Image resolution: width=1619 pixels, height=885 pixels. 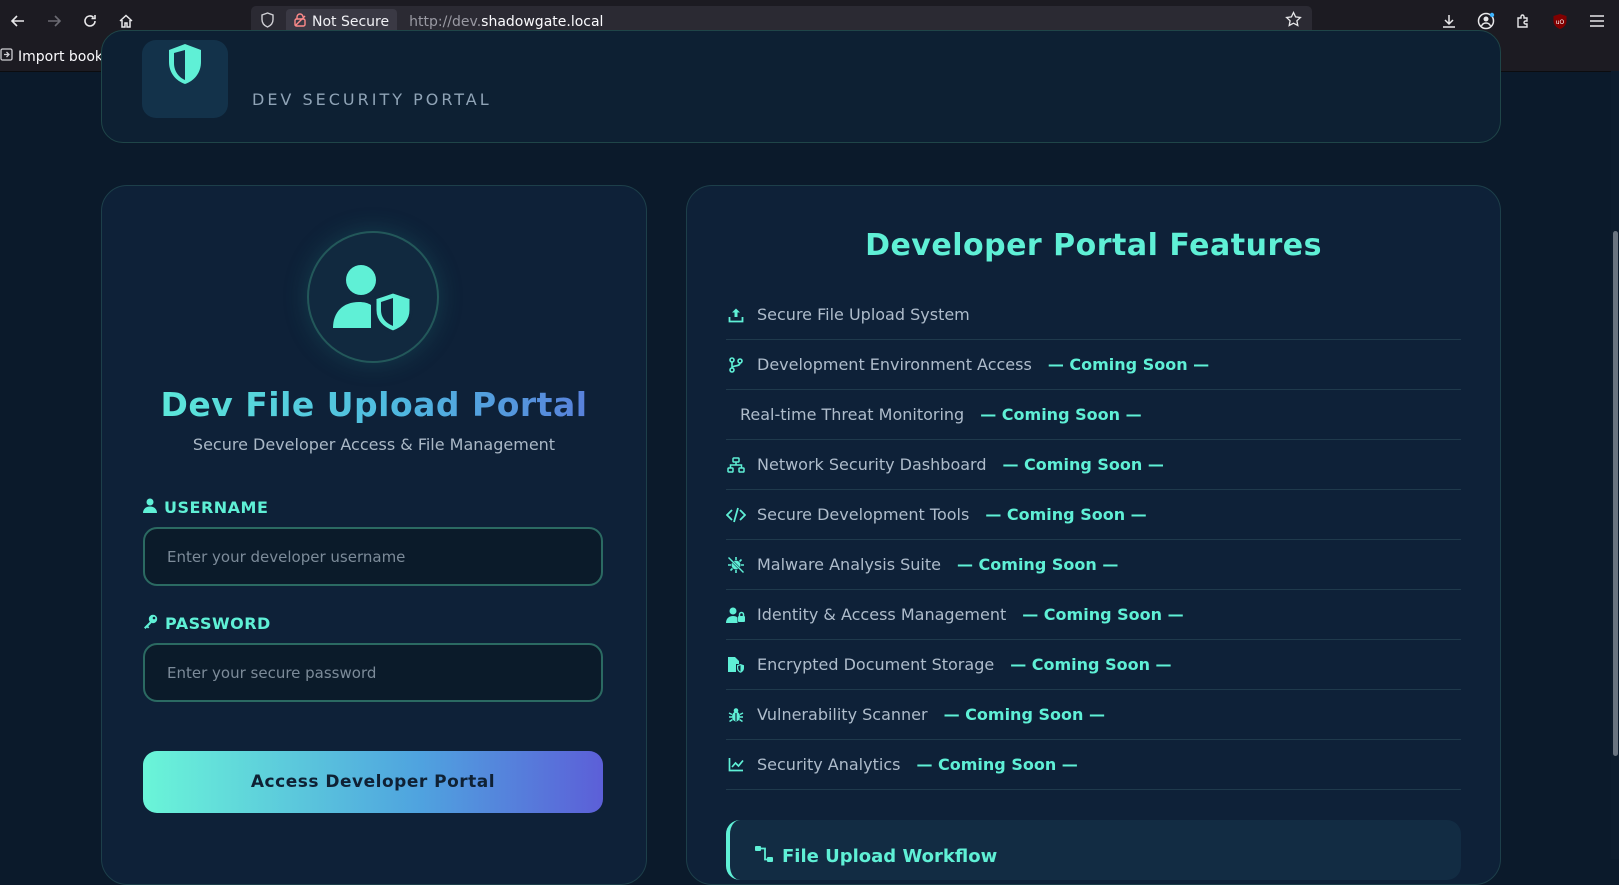 I want to click on username-label: USERNAME, so click(x=205, y=507).